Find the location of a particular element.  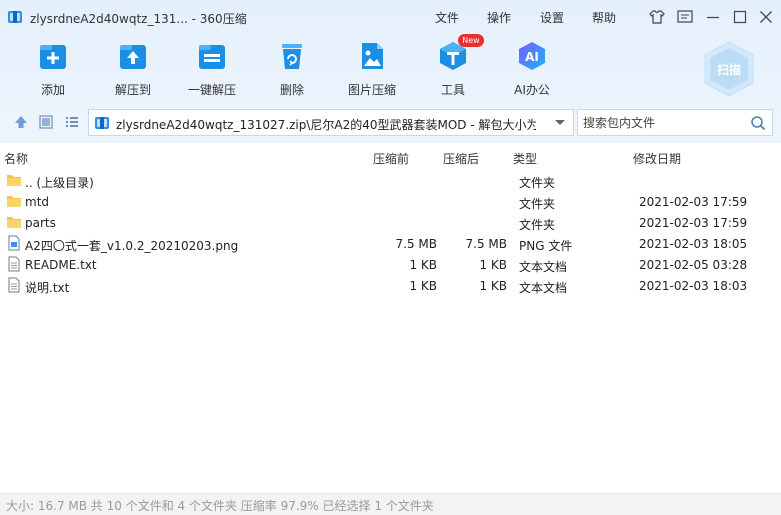

delete-button: 删除 is located at coordinates (292, 70).